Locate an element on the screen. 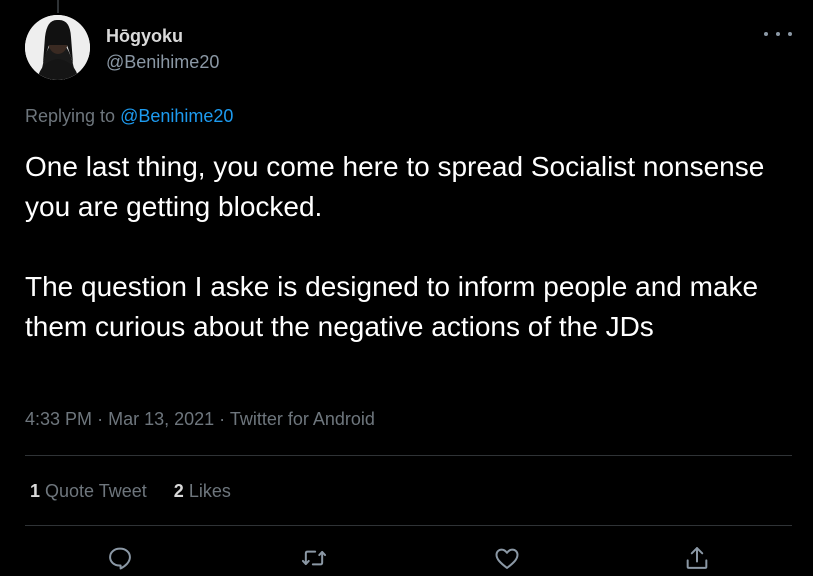 This screenshot has width=813, height=576. avatar is located at coordinates (57, 47).